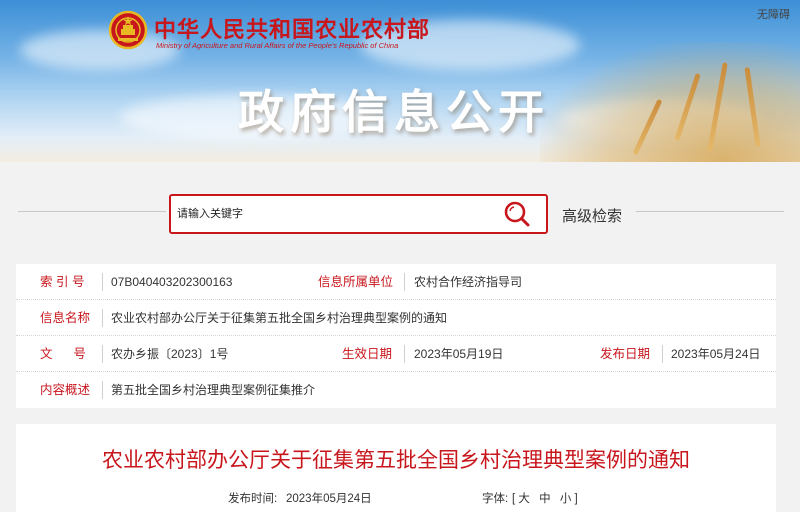 Image resolution: width=800 pixels, height=512 pixels. I want to click on accessibility-link: 无障碍, so click(773, 14).